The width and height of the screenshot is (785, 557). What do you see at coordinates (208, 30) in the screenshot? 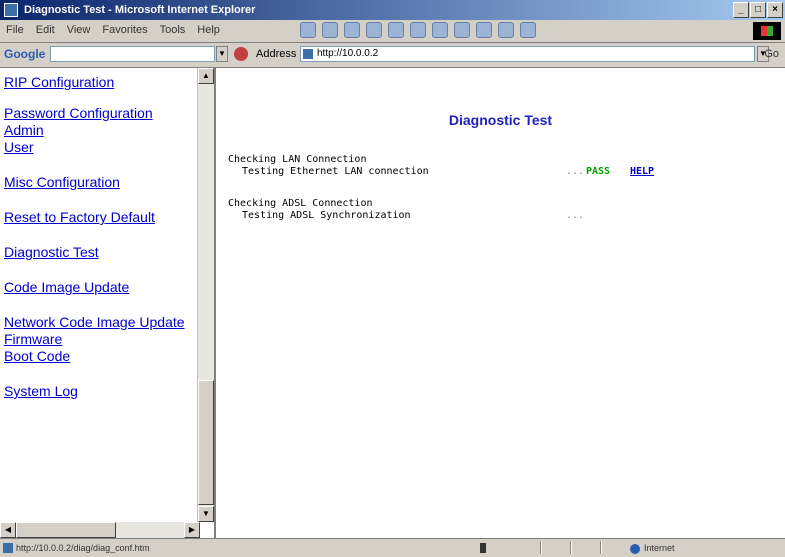
I see `menu-help: Help` at bounding box center [208, 30].